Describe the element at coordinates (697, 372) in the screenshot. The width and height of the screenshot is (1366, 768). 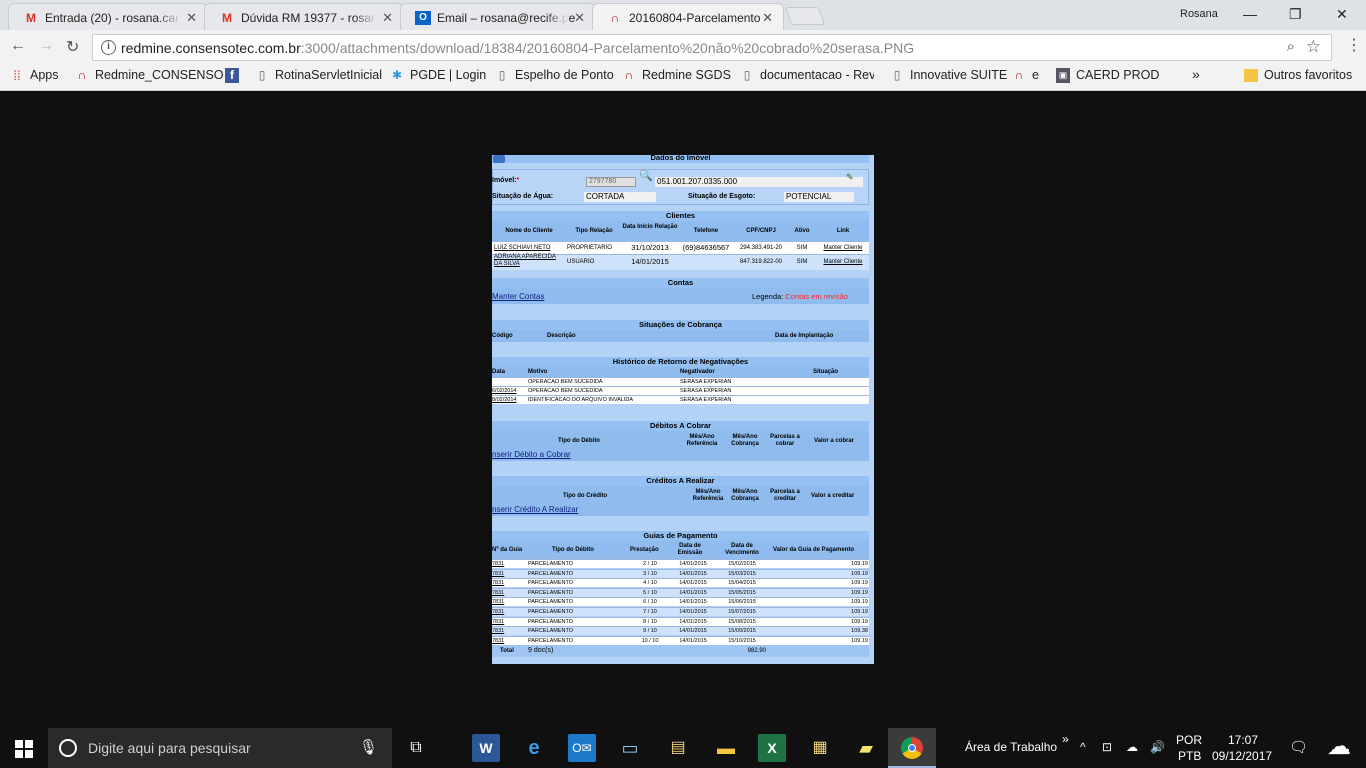
I see `col-negativador: Negativador` at that location.